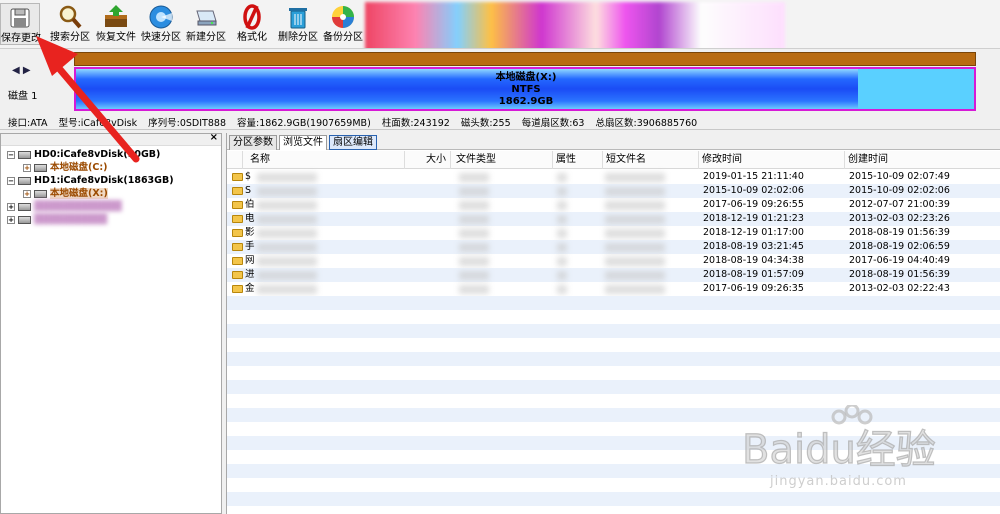  I want to click on backup-partition-button: 备份分区, so click(343, 24).